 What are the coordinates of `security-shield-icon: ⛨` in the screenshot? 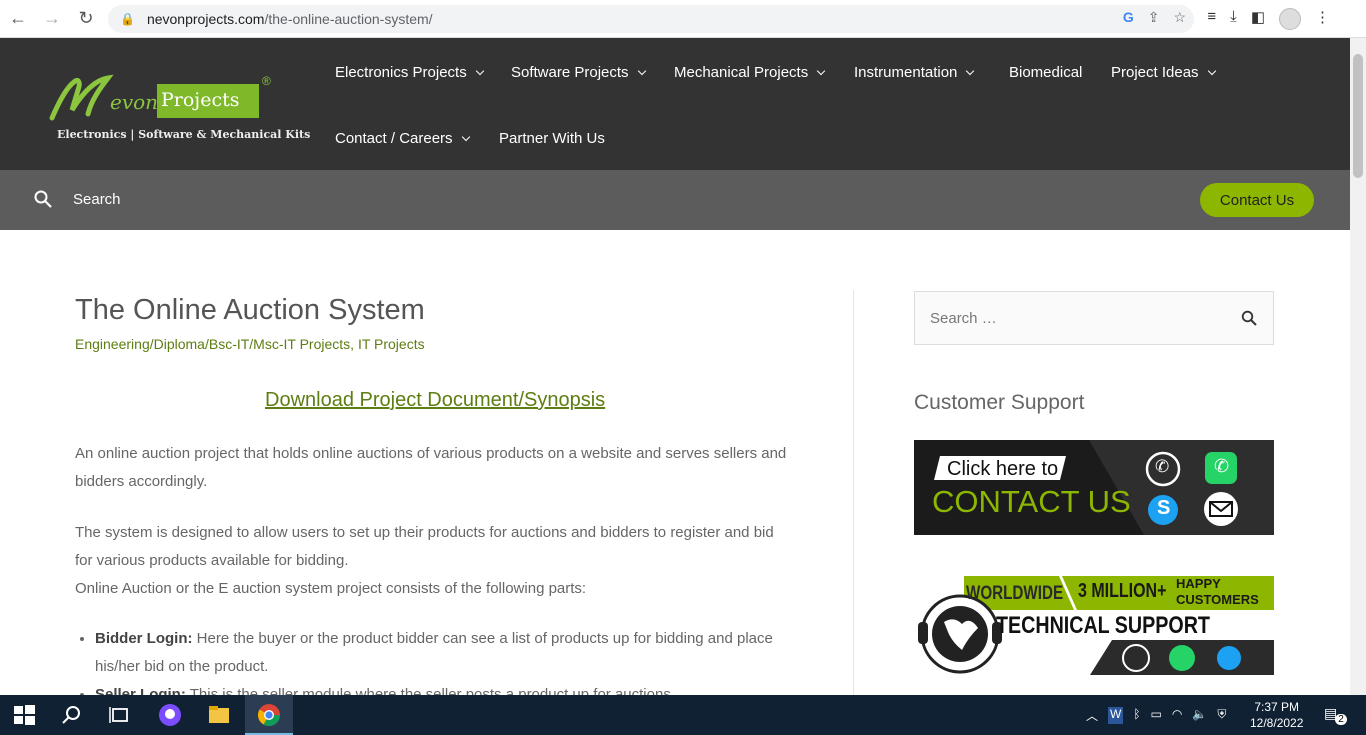 It's located at (1221, 715).